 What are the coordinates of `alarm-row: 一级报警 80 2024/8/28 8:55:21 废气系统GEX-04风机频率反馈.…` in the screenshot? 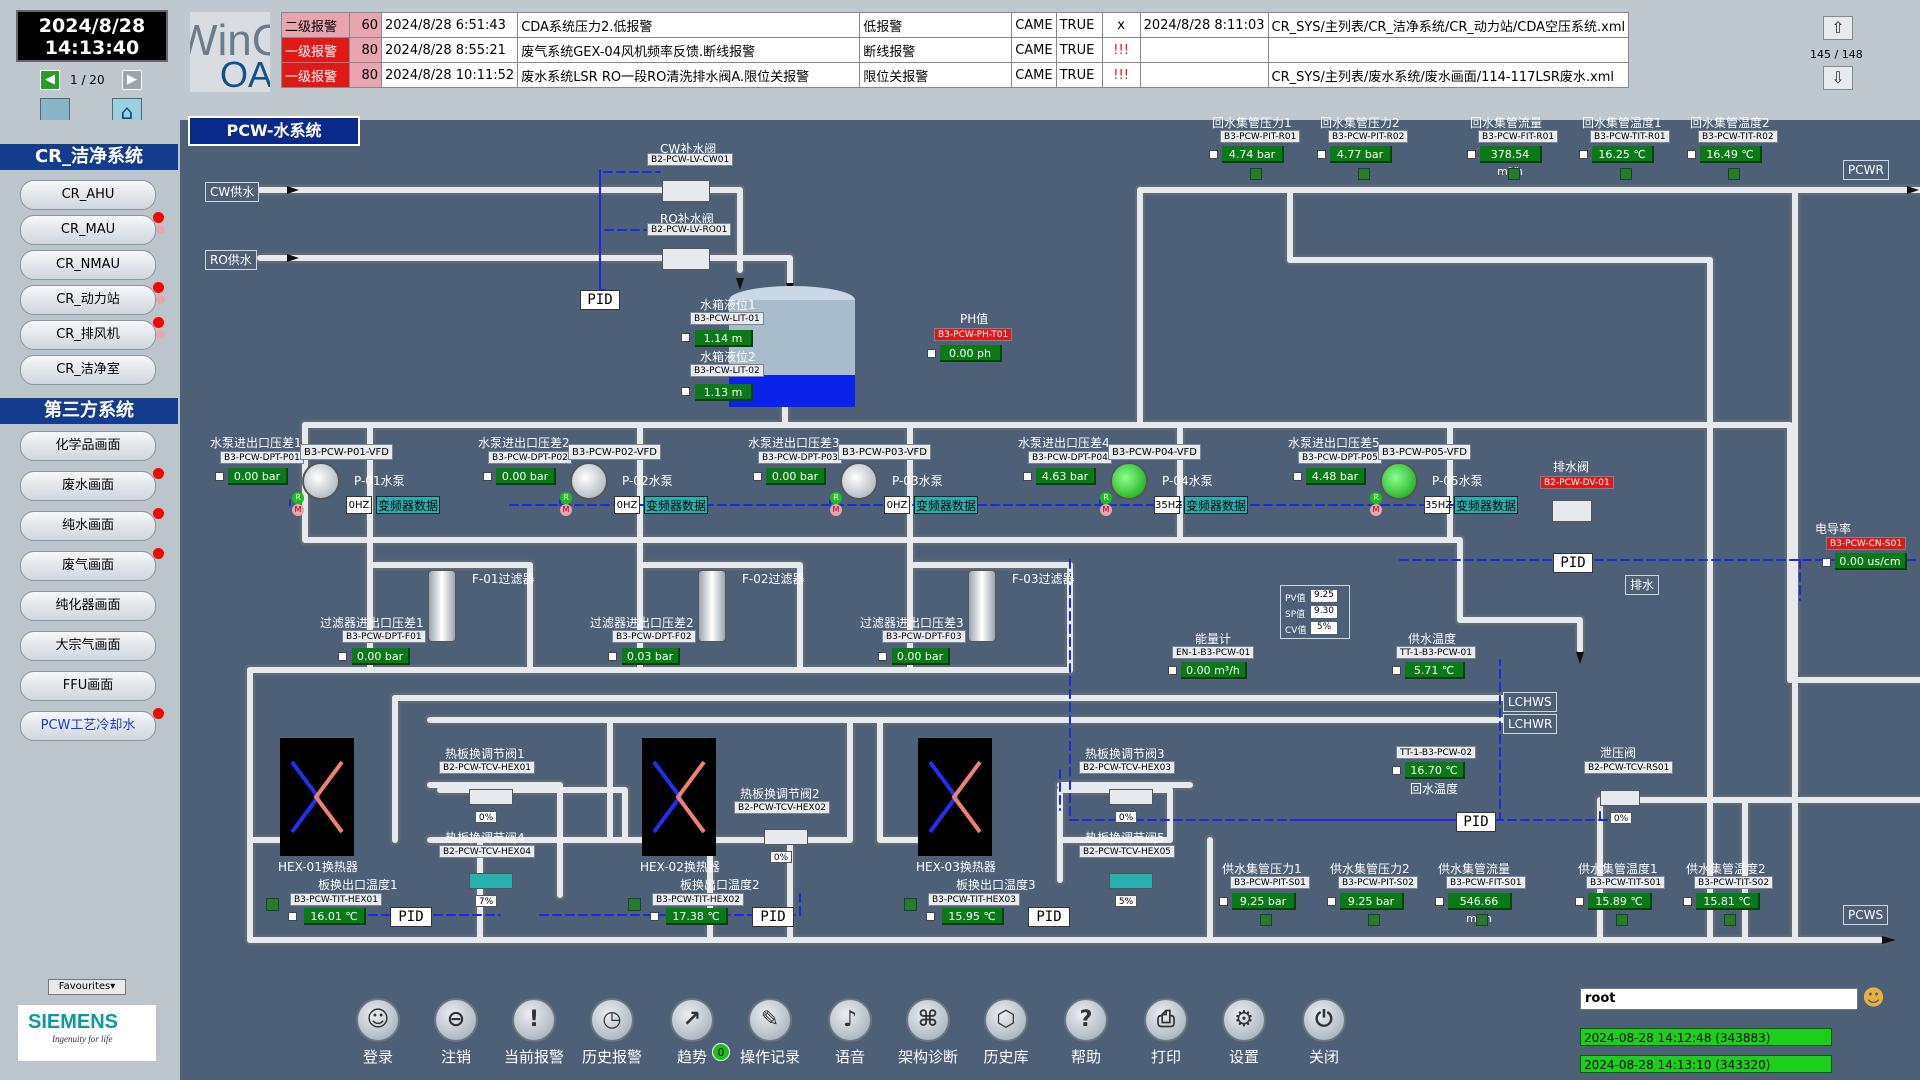 It's located at (955, 50).